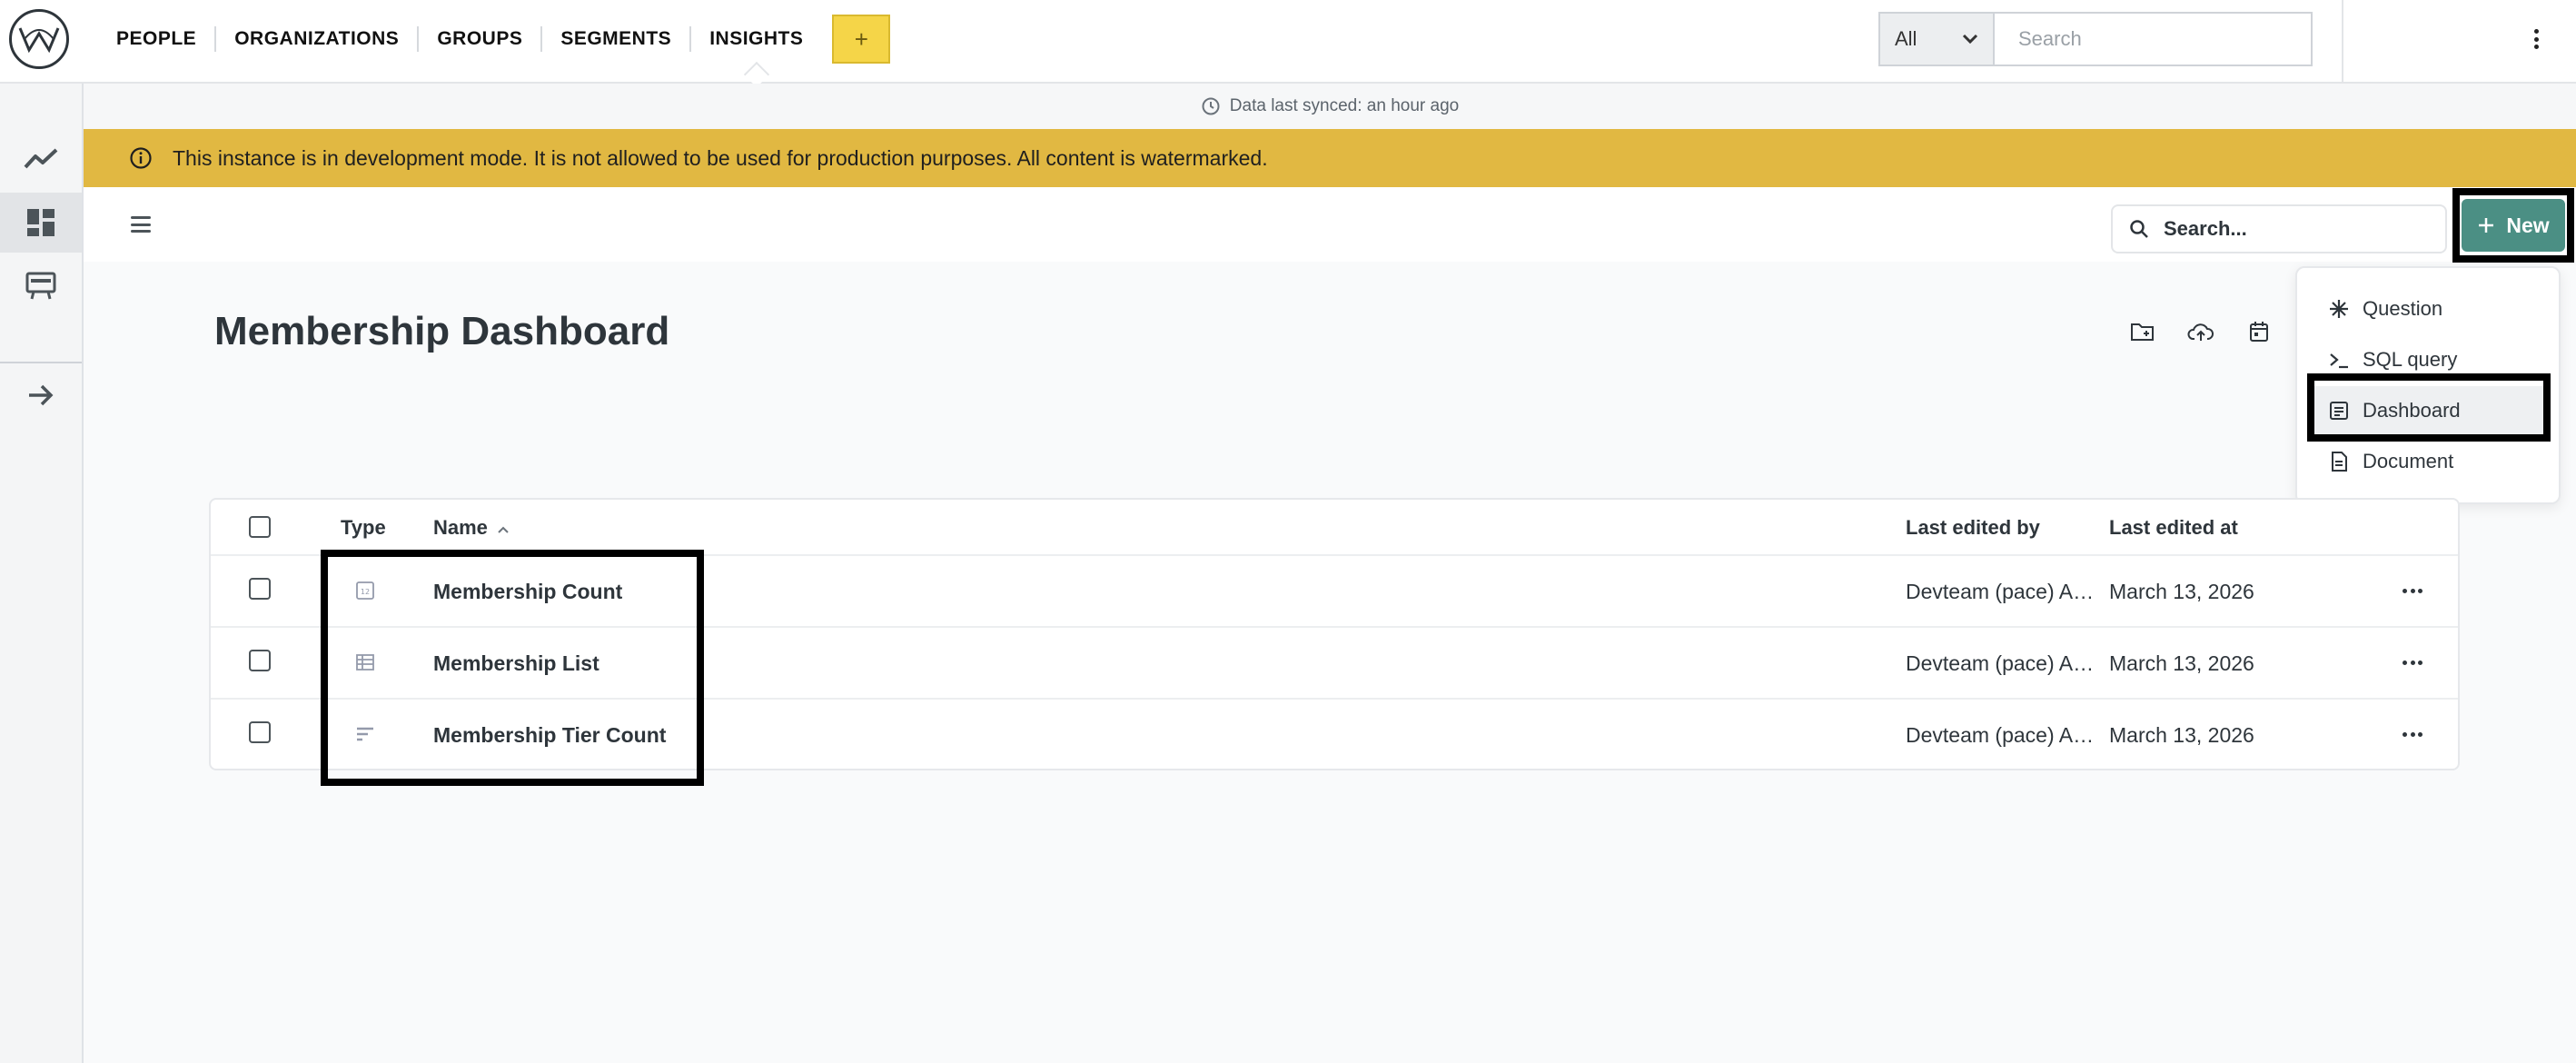  I want to click on column-header-name: Name, so click(471, 528).